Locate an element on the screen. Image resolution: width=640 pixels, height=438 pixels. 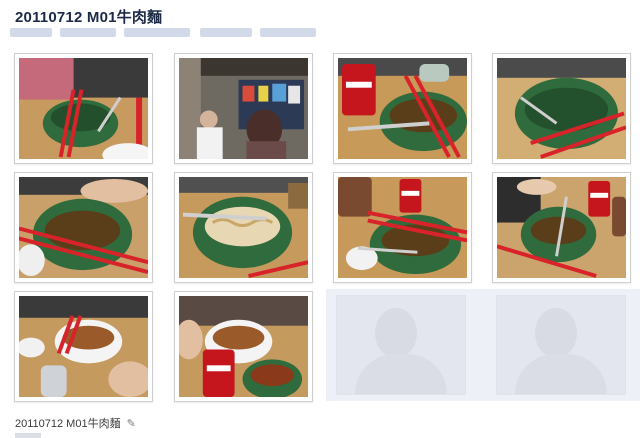
album-caption: 20110712 M01牛肉麵 ✎ is located at coordinates (75, 423).